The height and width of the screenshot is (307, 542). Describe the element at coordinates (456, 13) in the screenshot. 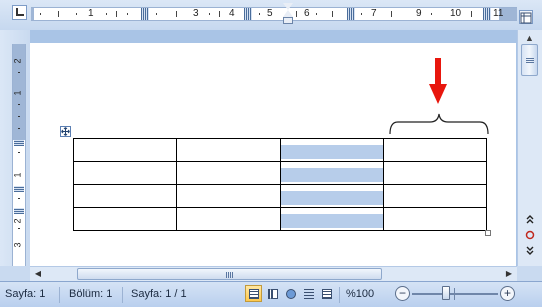

I see `ruler-number: 10` at that location.